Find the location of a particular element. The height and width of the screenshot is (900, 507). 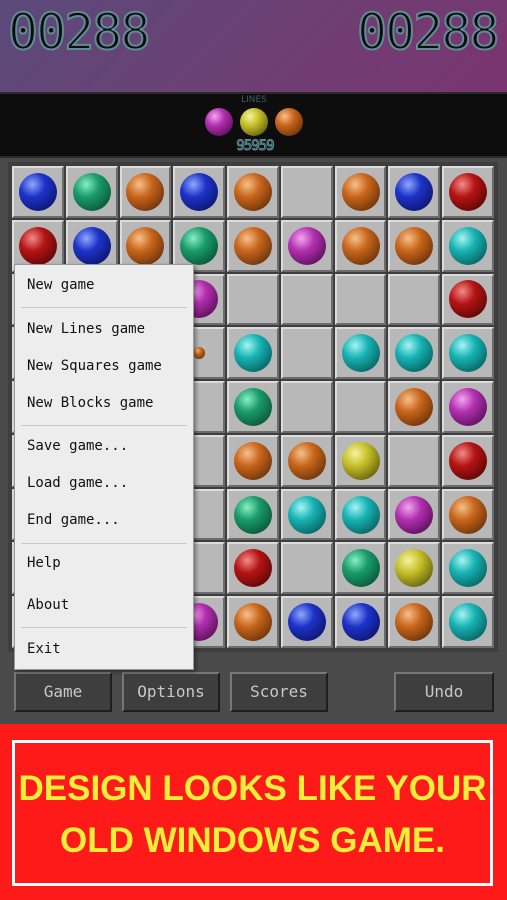

menu-item-new-squares-game: New Squares game is located at coordinates (94, 366).